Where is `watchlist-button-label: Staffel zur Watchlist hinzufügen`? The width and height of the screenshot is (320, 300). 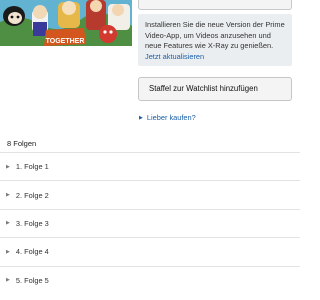 watchlist-button-label: Staffel zur Watchlist hinzufügen is located at coordinates (203, 88).